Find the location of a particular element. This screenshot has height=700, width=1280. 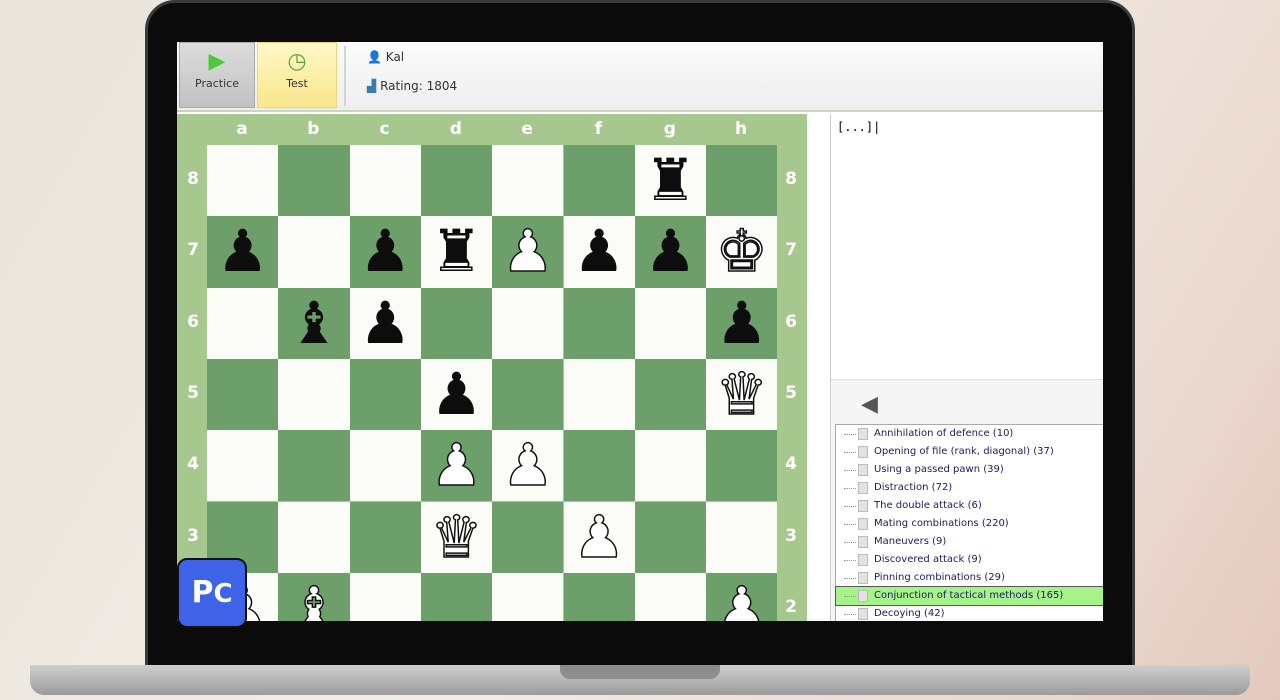

tree-item: Decoying (42) is located at coordinates (969, 613).